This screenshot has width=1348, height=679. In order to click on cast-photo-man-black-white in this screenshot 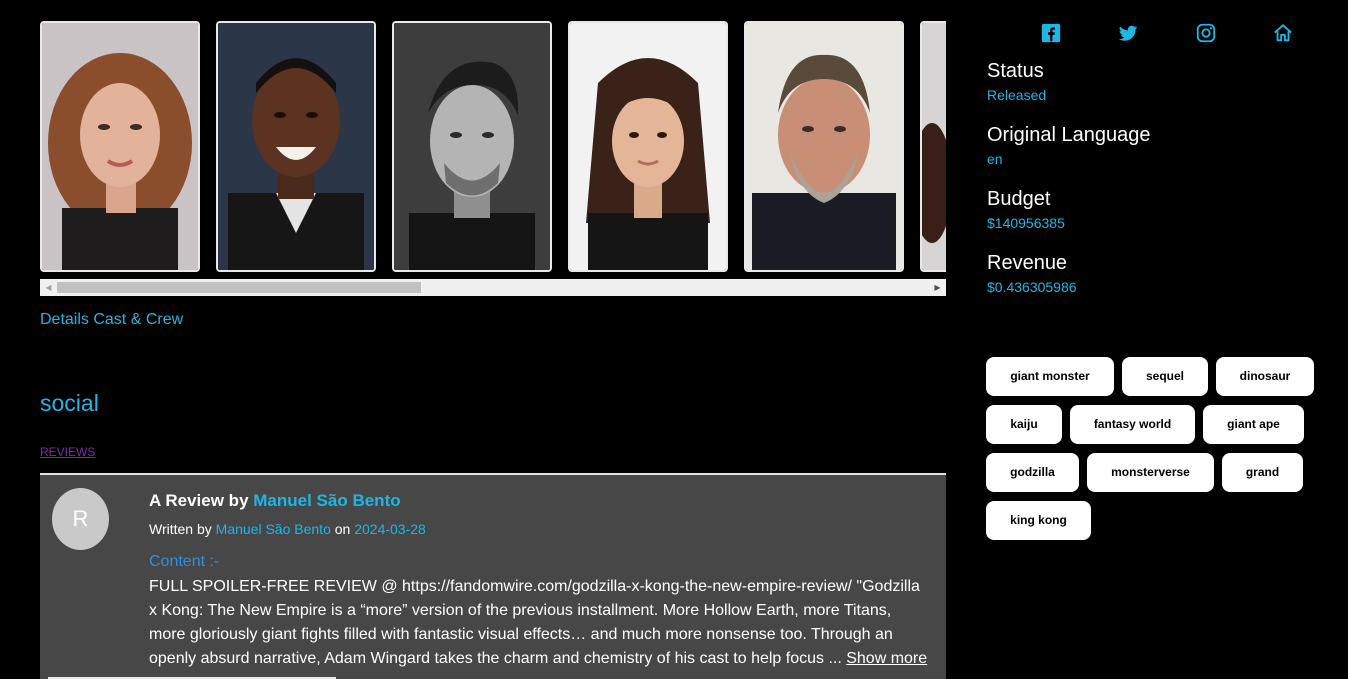, I will do `click(472, 146)`.